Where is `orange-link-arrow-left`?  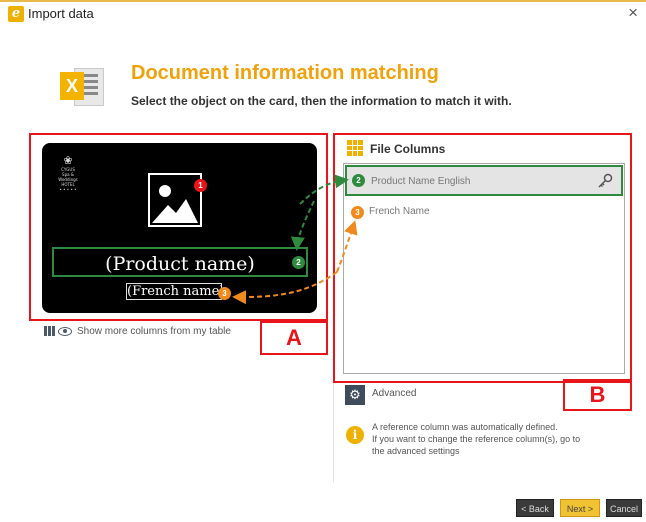
orange-link-arrow-left is located at coordinates (285, 288).